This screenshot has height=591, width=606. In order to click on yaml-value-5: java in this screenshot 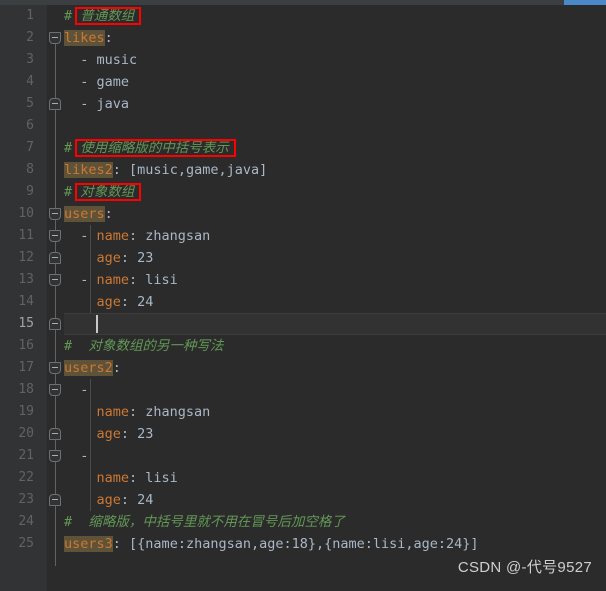, I will do `click(113, 104)`.